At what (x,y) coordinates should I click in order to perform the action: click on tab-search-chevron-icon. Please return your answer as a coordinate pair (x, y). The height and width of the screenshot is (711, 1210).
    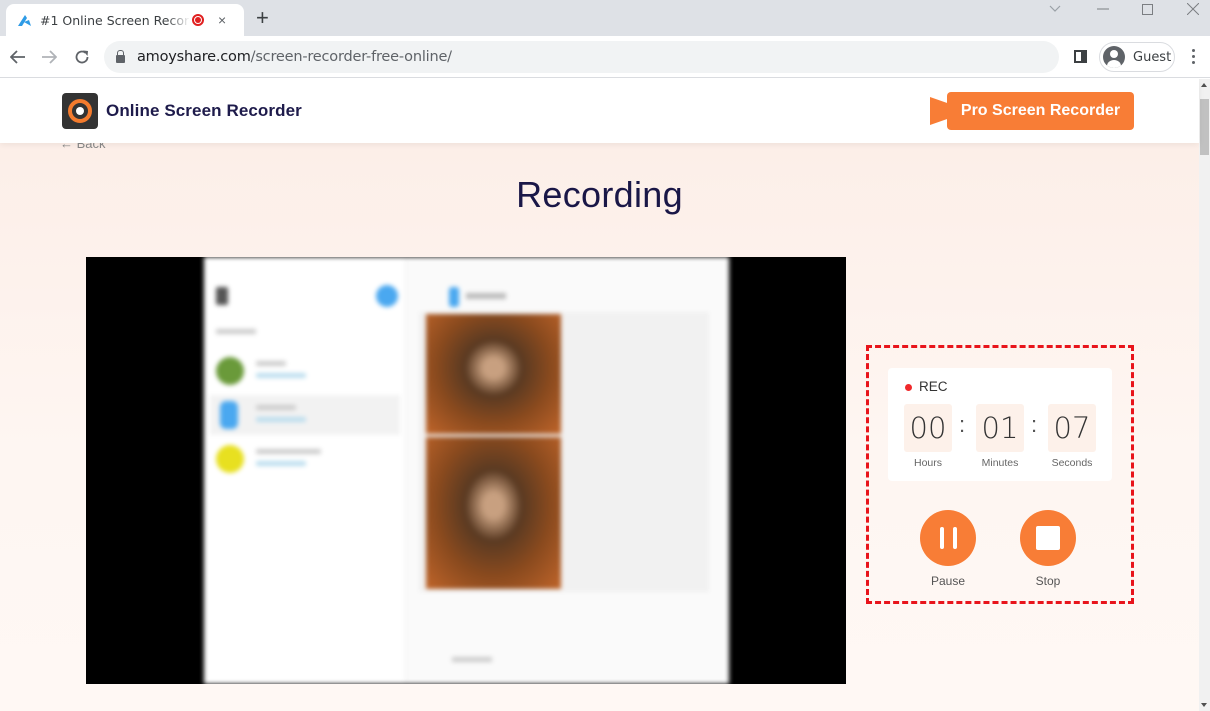
    Looking at the image, I should click on (1055, 9).